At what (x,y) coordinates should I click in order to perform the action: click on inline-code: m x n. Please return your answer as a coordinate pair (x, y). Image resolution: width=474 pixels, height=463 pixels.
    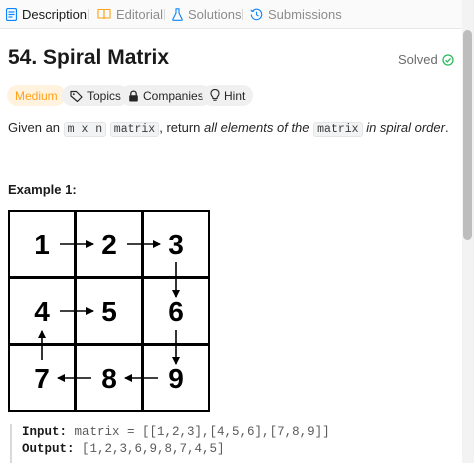
    Looking at the image, I should click on (85, 129).